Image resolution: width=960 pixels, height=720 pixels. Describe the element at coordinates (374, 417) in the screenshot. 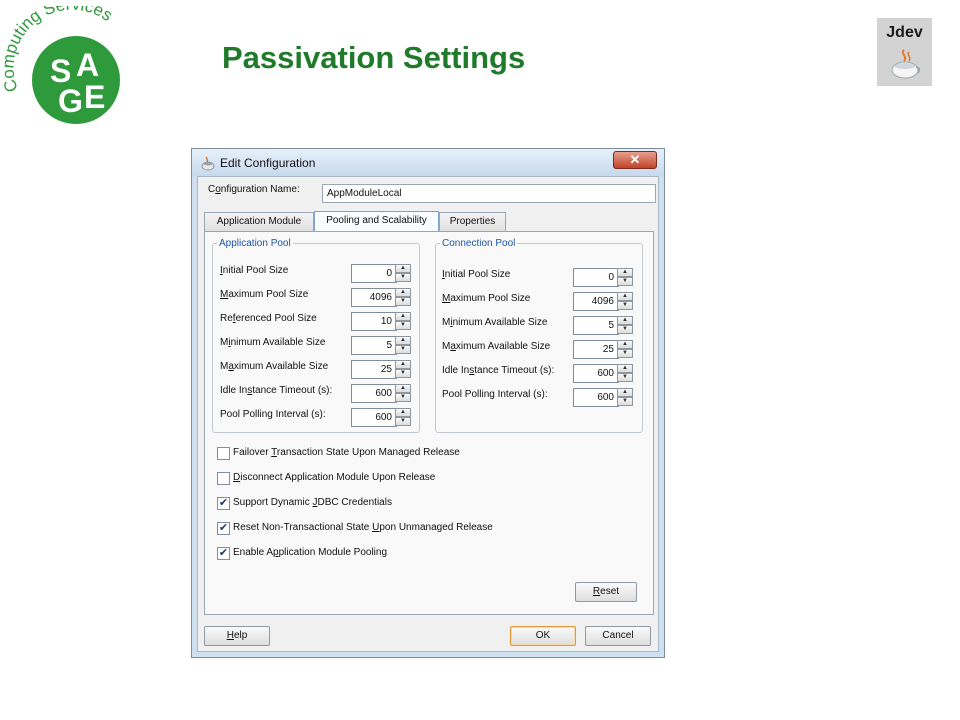

I see `app-pool-polling-interval-input: 600` at that location.